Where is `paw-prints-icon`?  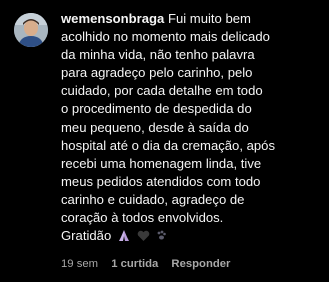
paw-prints-icon is located at coordinates (161, 238).